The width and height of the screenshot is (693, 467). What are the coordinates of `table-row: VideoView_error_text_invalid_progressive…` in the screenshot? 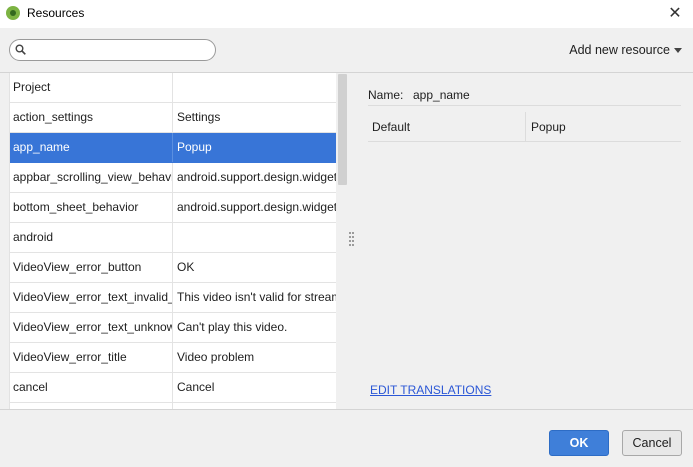 It's located at (173, 298).